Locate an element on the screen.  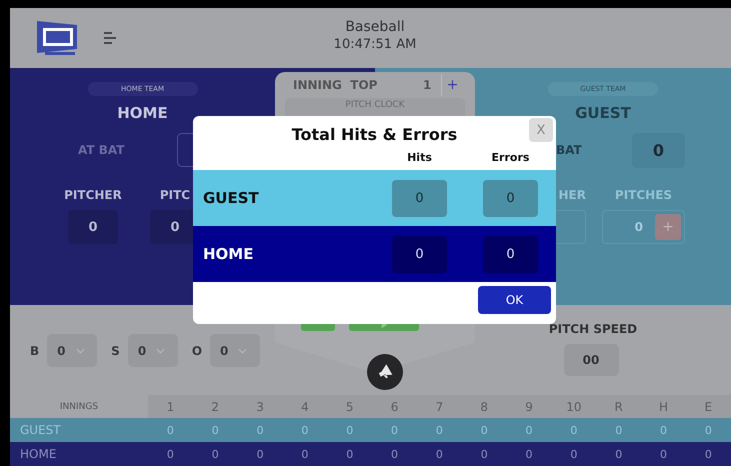
column-header: 2 is located at coordinates (215, 407).